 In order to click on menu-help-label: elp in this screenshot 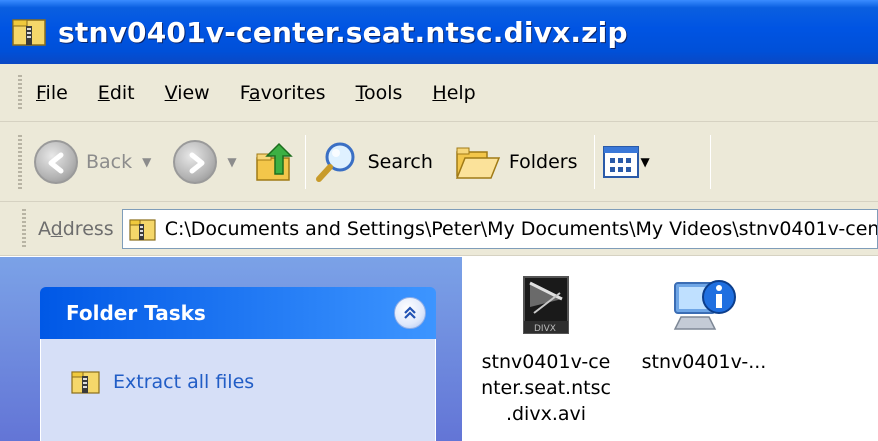, I will do `click(461, 92)`.